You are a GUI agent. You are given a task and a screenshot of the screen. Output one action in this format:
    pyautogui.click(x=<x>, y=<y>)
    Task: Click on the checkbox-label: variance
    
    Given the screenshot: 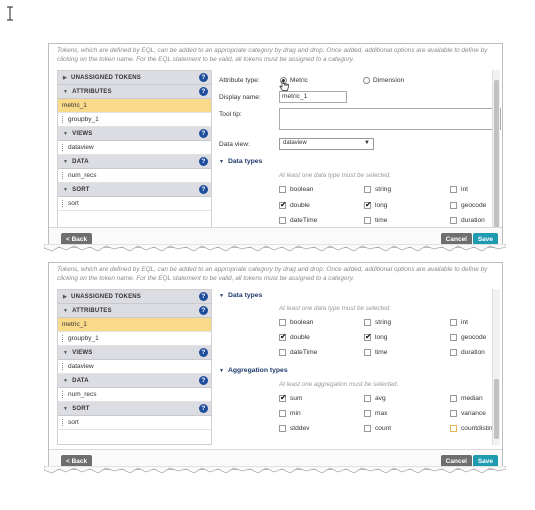 What is the action you would take?
    pyautogui.click(x=473, y=413)
    